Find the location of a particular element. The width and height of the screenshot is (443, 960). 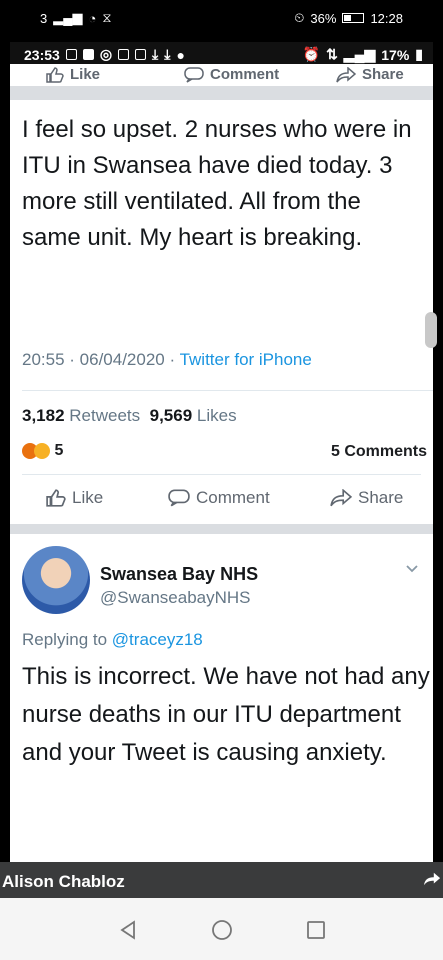

message-icon is located at coordinates (88, 54).